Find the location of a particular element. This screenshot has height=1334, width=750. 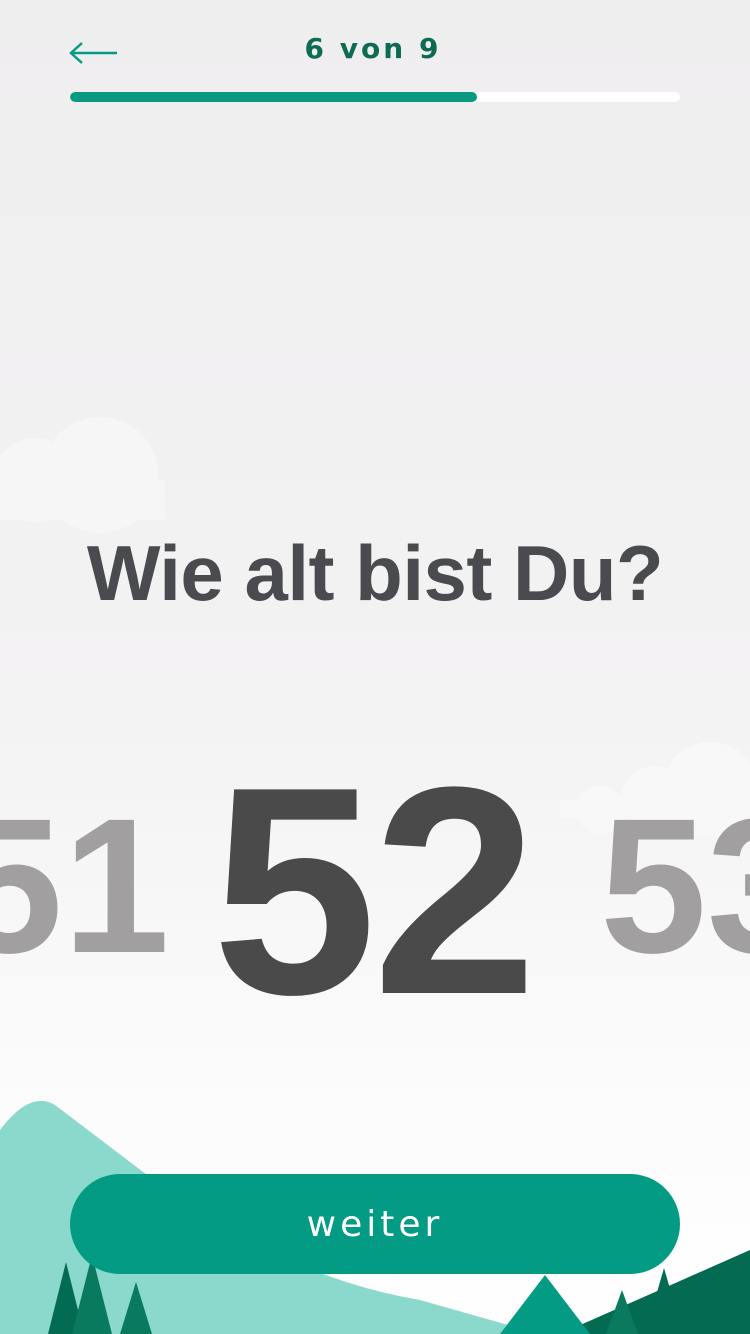

progress-bar is located at coordinates (375, 97).